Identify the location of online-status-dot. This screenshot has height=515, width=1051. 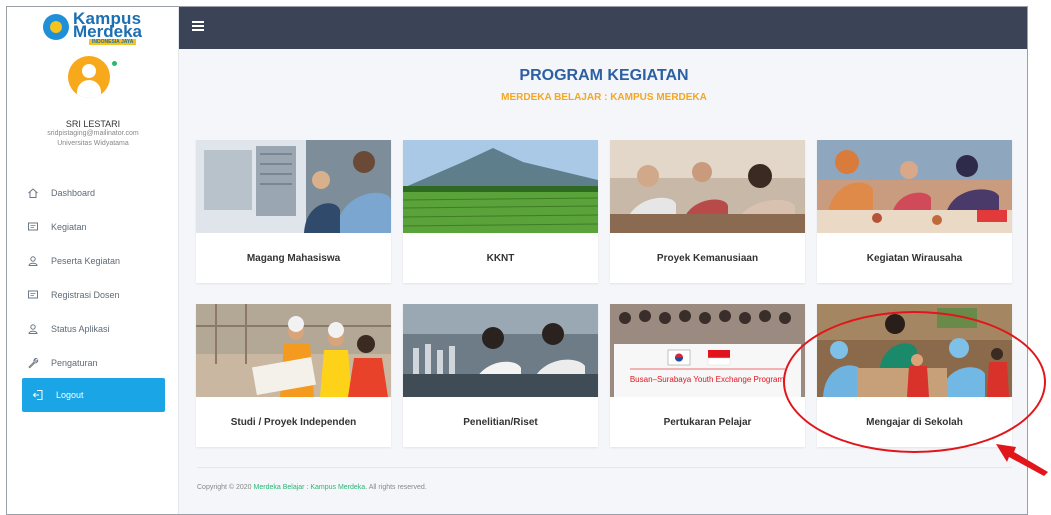
(114, 63).